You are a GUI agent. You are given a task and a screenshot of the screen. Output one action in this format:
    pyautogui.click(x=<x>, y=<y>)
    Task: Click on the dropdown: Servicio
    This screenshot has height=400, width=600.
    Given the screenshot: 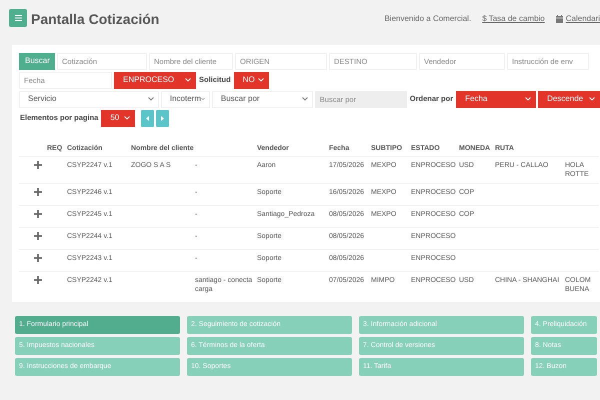 What is the action you would take?
    pyautogui.click(x=89, y=99)
    